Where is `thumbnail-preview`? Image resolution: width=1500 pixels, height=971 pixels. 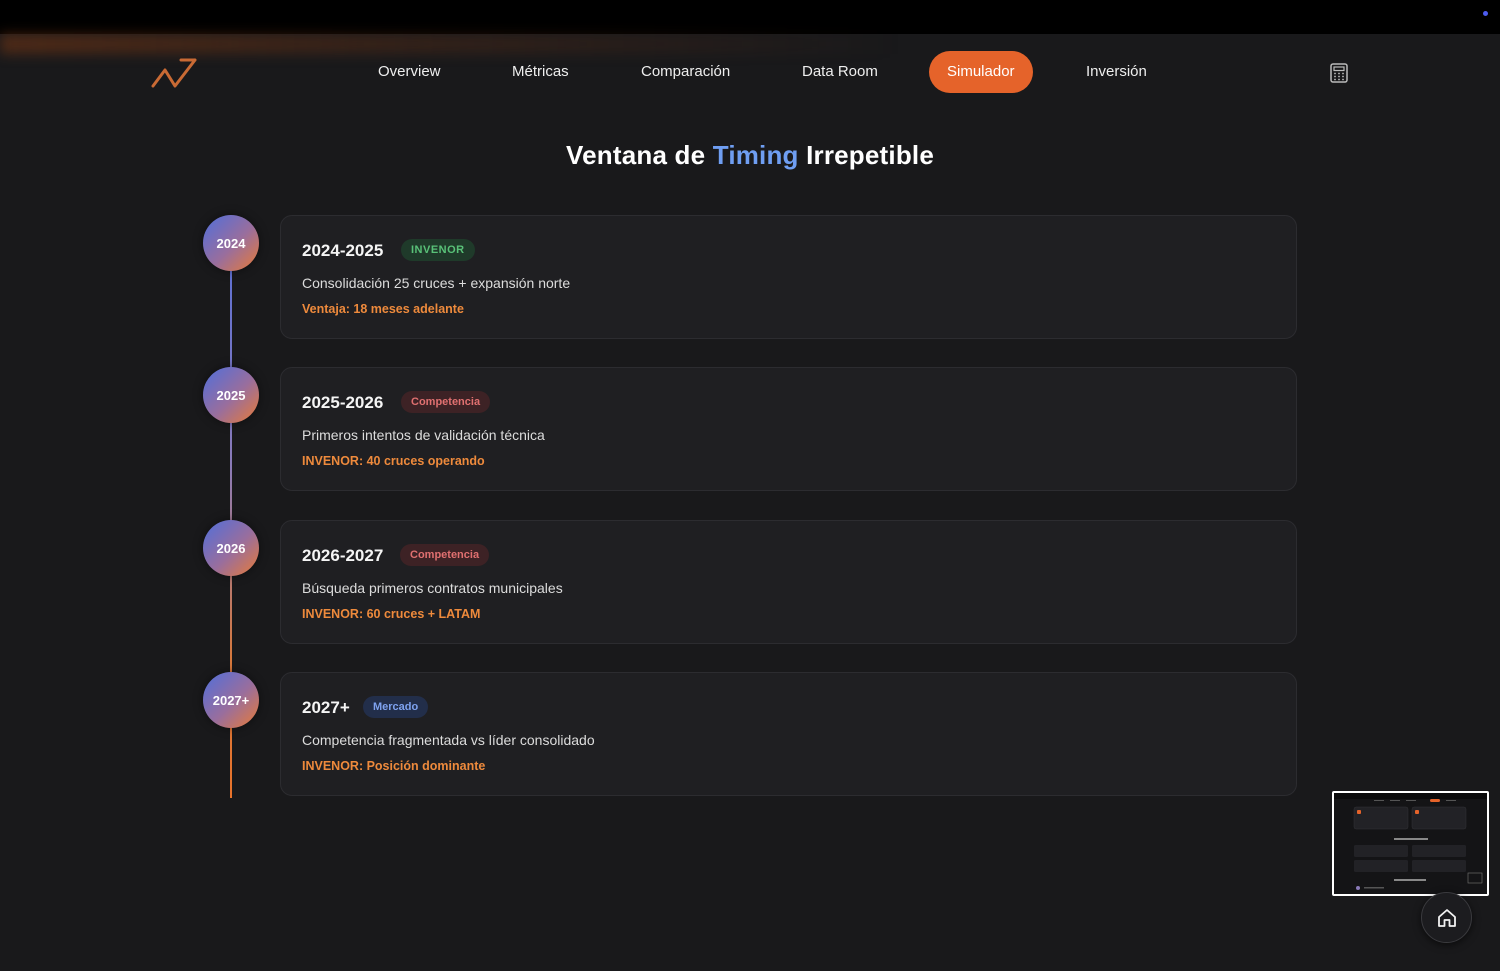 thumbnail-preview is located at coordinates (1410, 843).